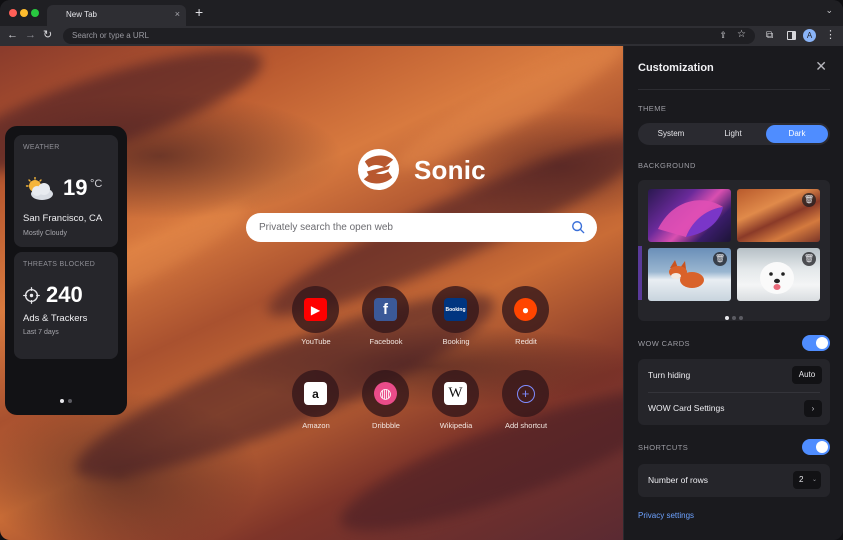 The image size is (843, 540). I want to click on background-thumbnail-dog: 🗑, so click(778, 274).